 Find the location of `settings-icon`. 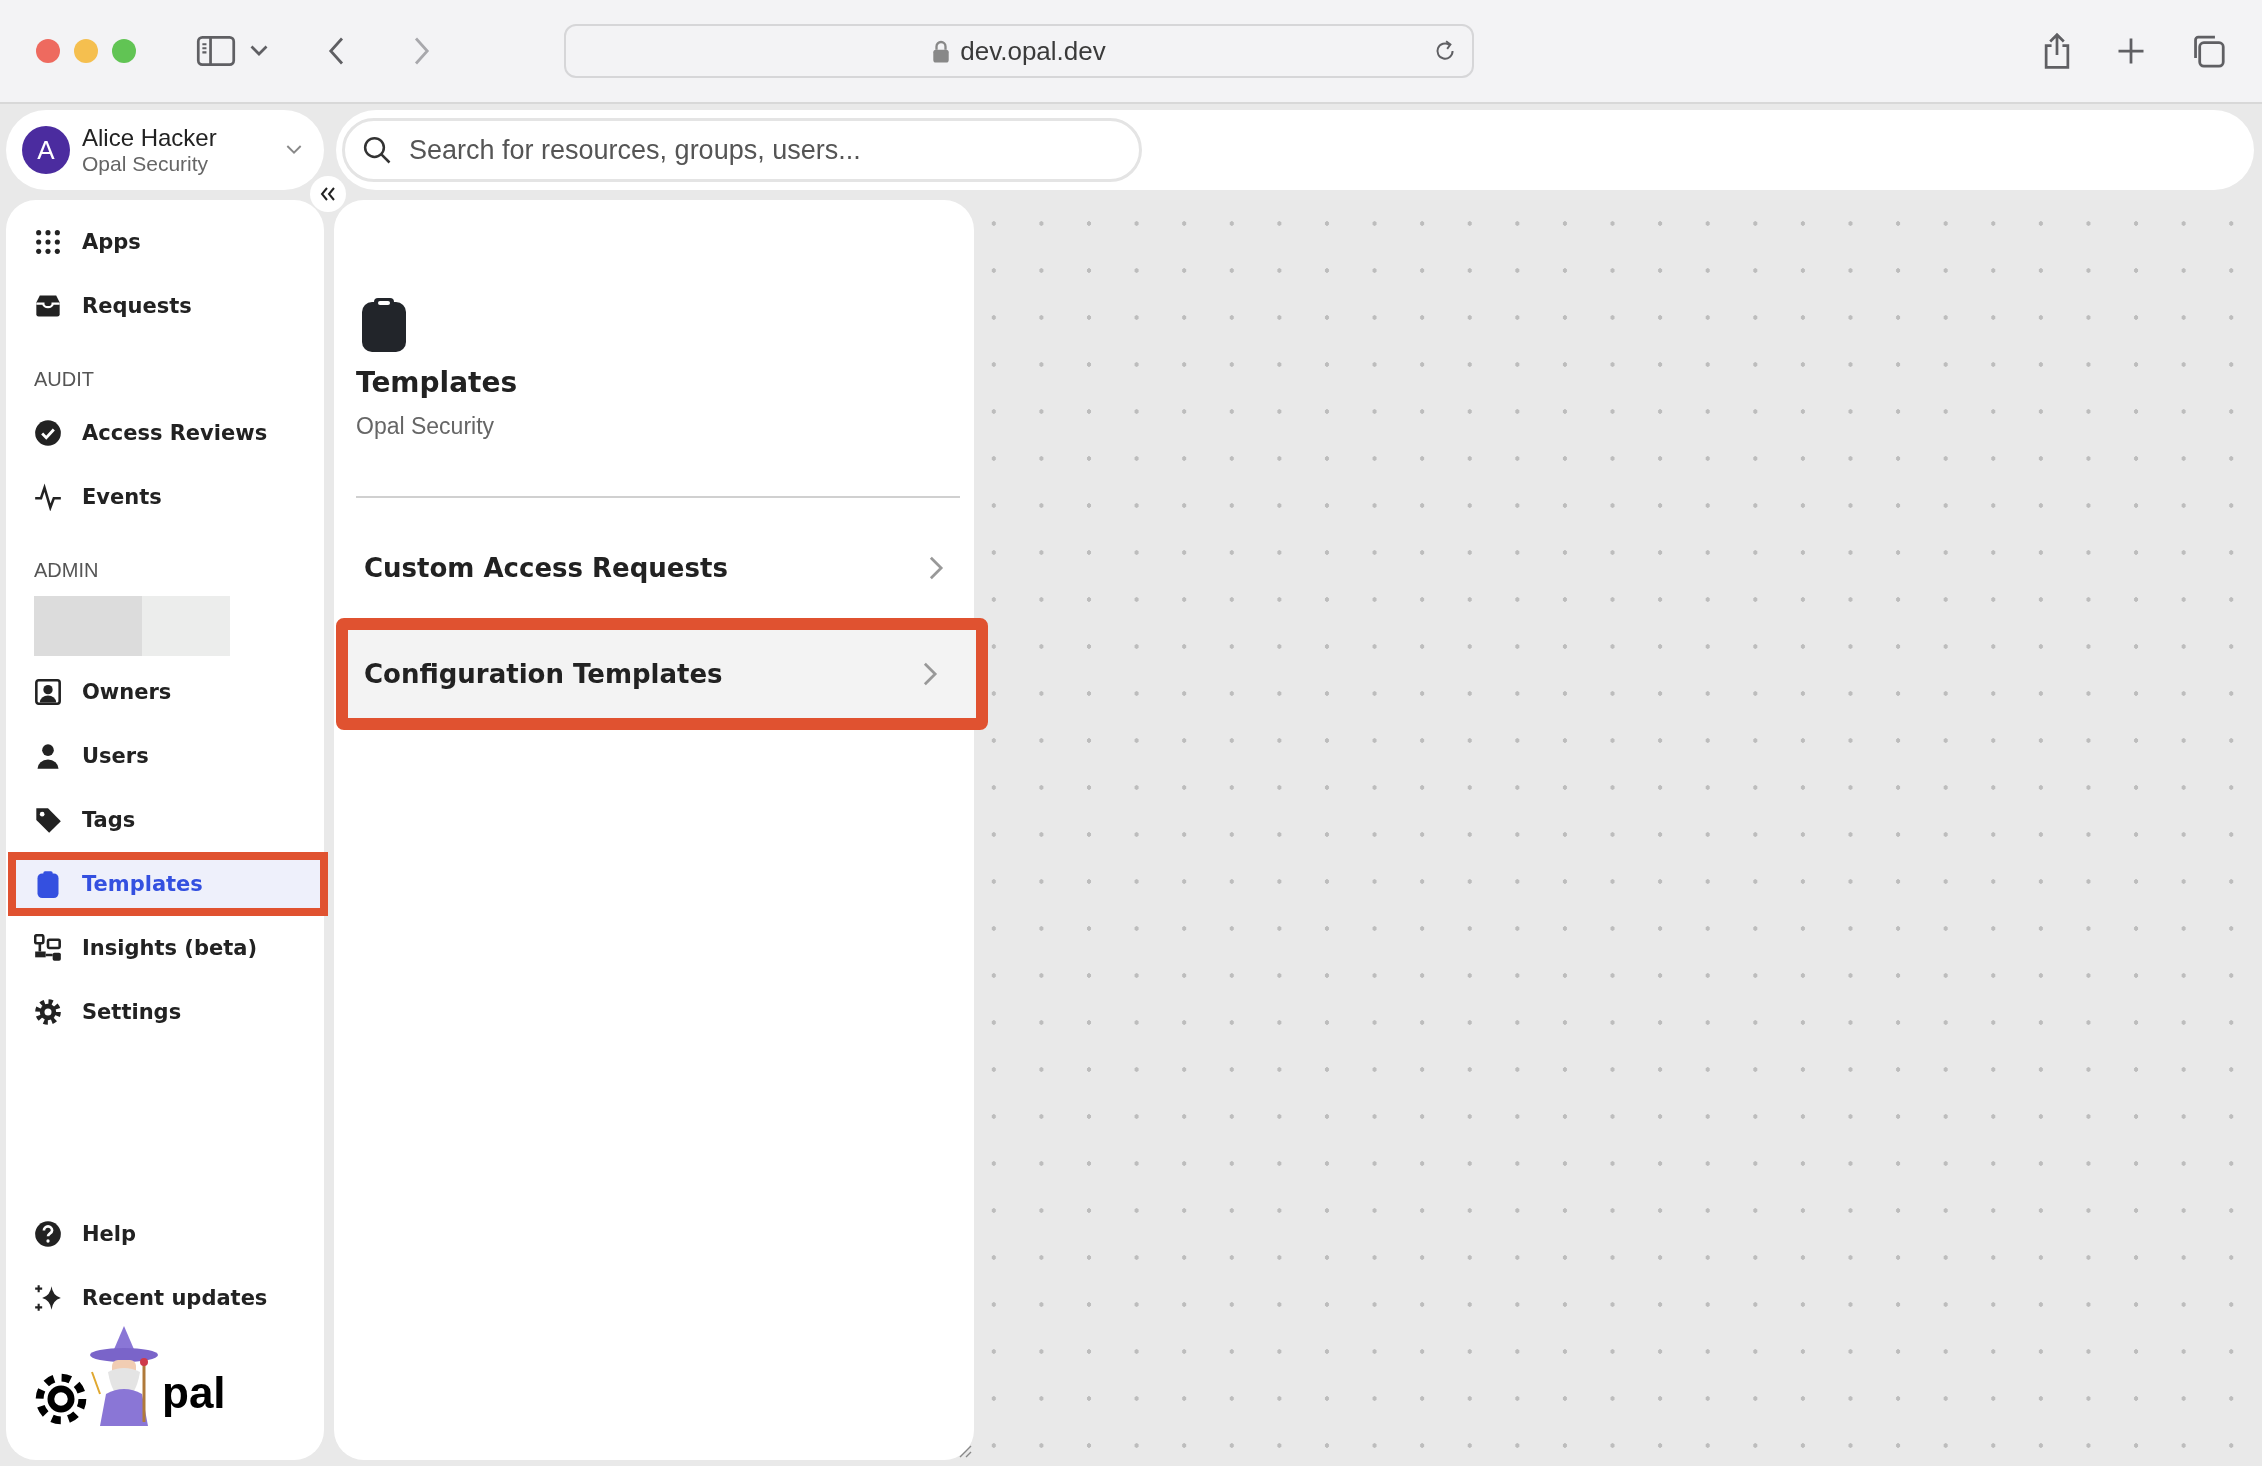

settings-icon is located at coordinates (48, 1012).